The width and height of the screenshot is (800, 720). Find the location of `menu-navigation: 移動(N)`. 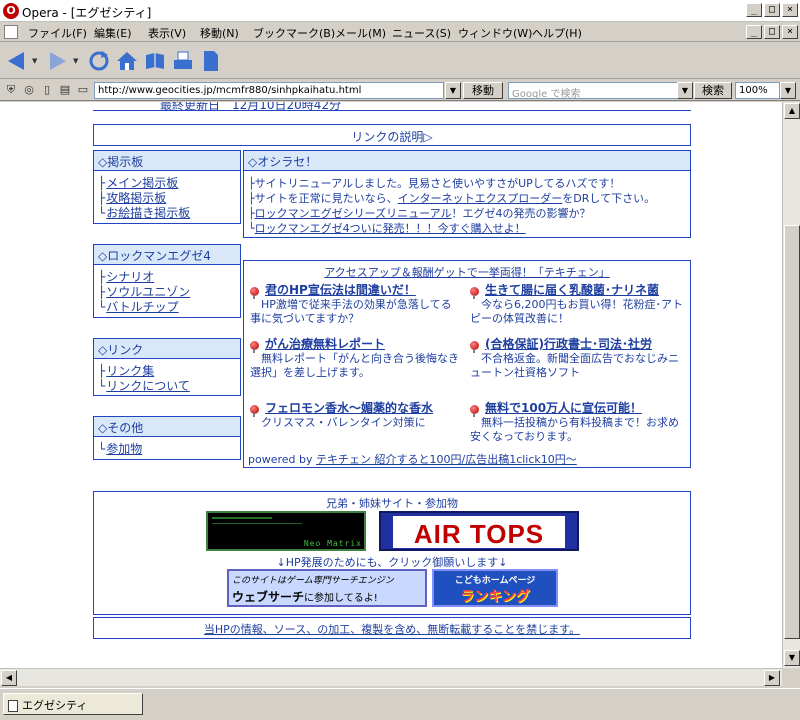

menu-navigation: 移動(N) is located at coordinates (219, 33).